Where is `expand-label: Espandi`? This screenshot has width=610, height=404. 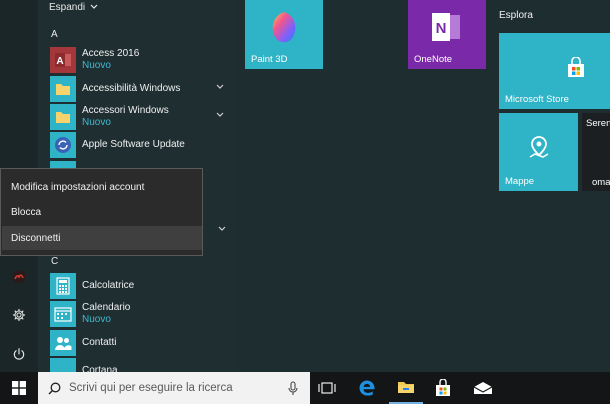 expand-label: Espandi is located at coordinates (67, 7).